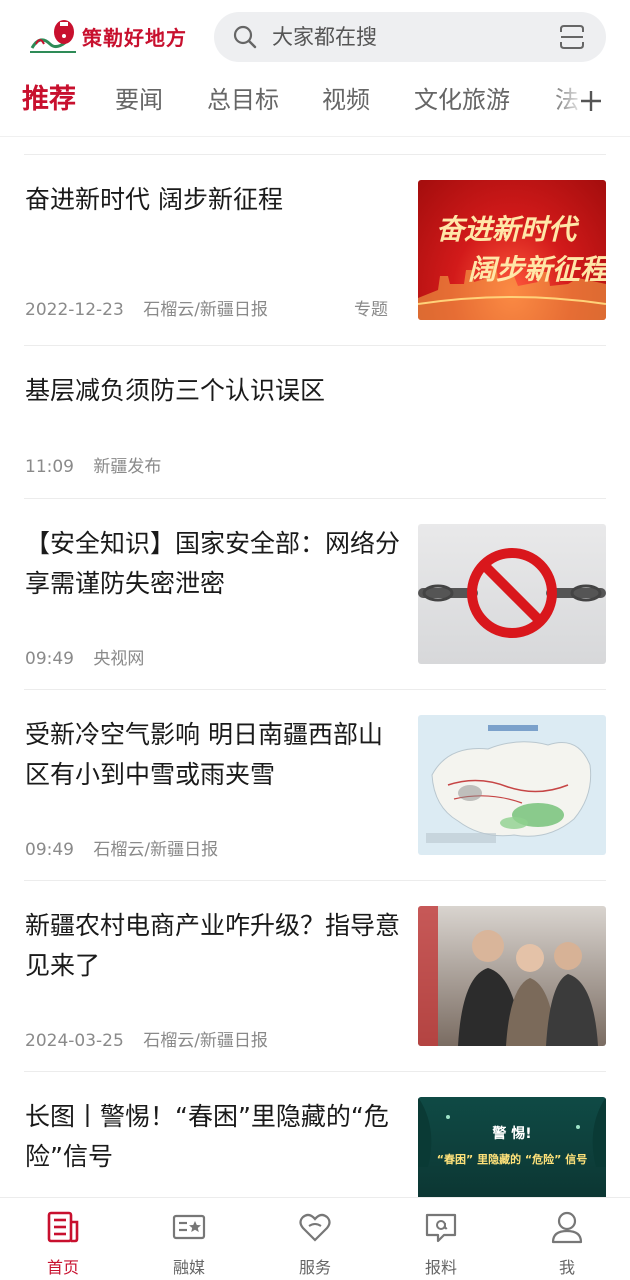  Describe the element at coordinates (63, 1227) in the screenshot. I see `home-news-icon` at that location.